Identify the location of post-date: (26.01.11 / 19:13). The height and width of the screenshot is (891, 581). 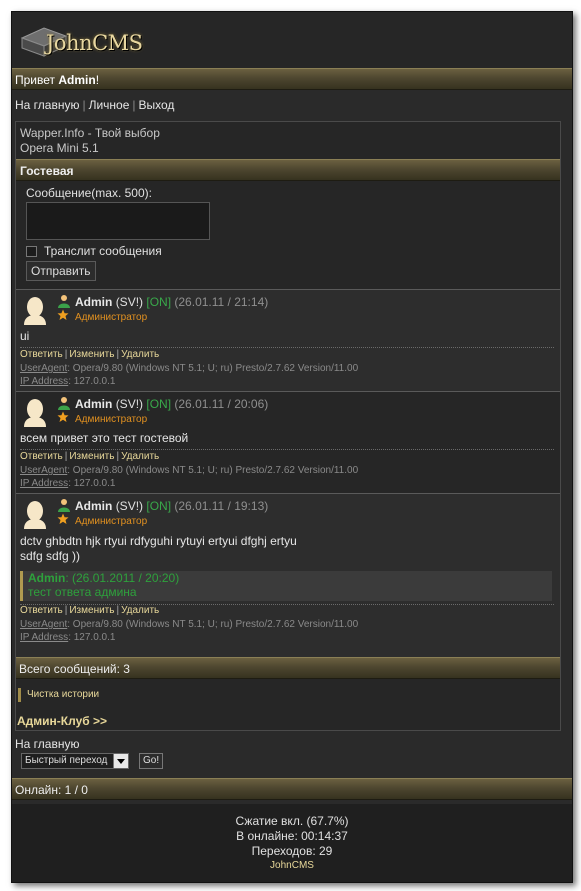
(221, 506).